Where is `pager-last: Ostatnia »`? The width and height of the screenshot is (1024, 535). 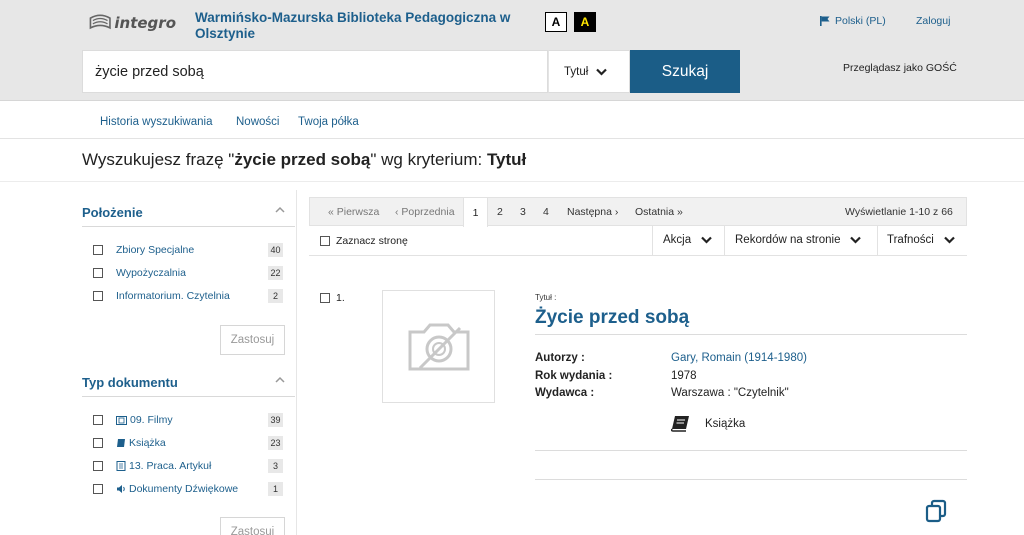
pager-last: Ostatnia » is located at coordinates (659, 212).